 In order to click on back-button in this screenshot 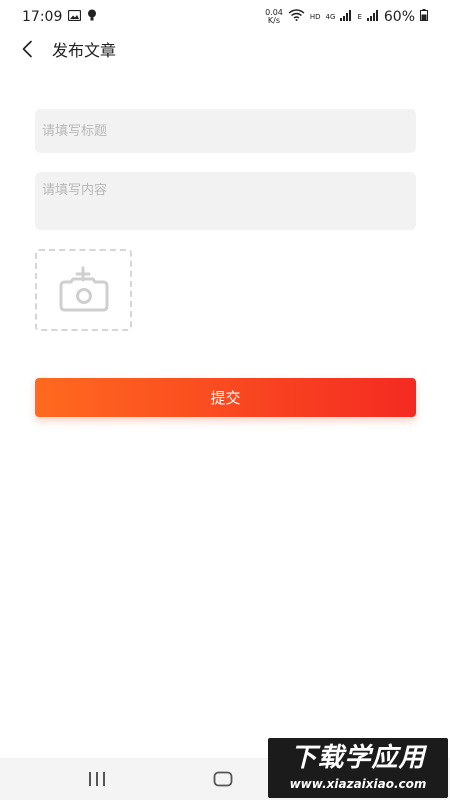, I will do `click(27, 49)`.